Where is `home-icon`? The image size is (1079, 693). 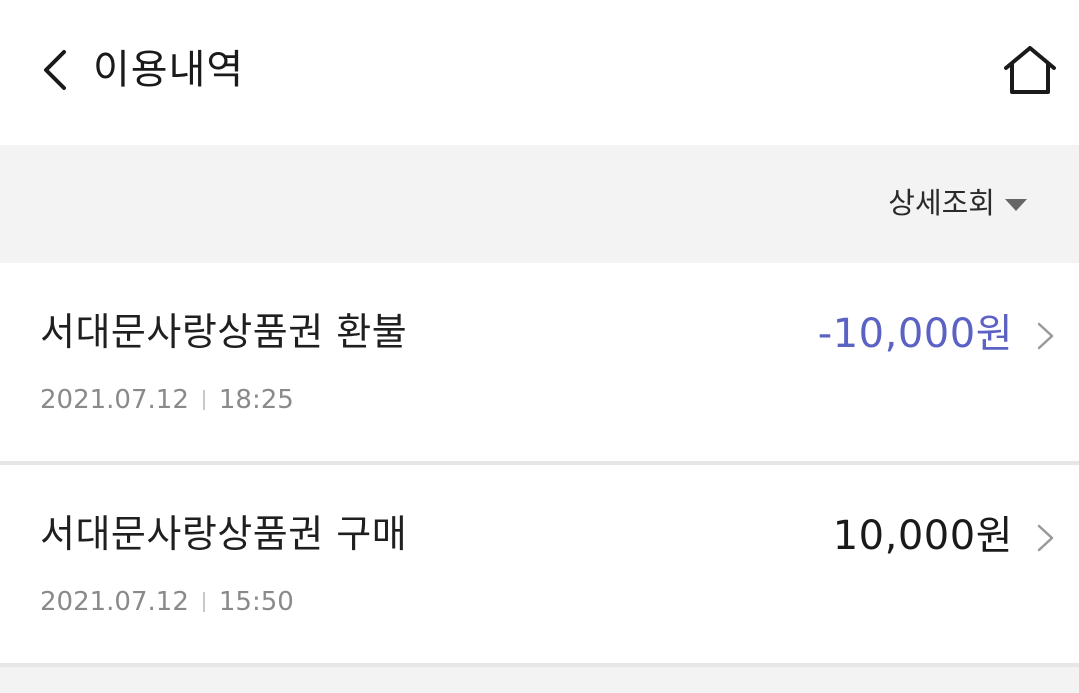 home-icon is located at coordinates (1030, 70).